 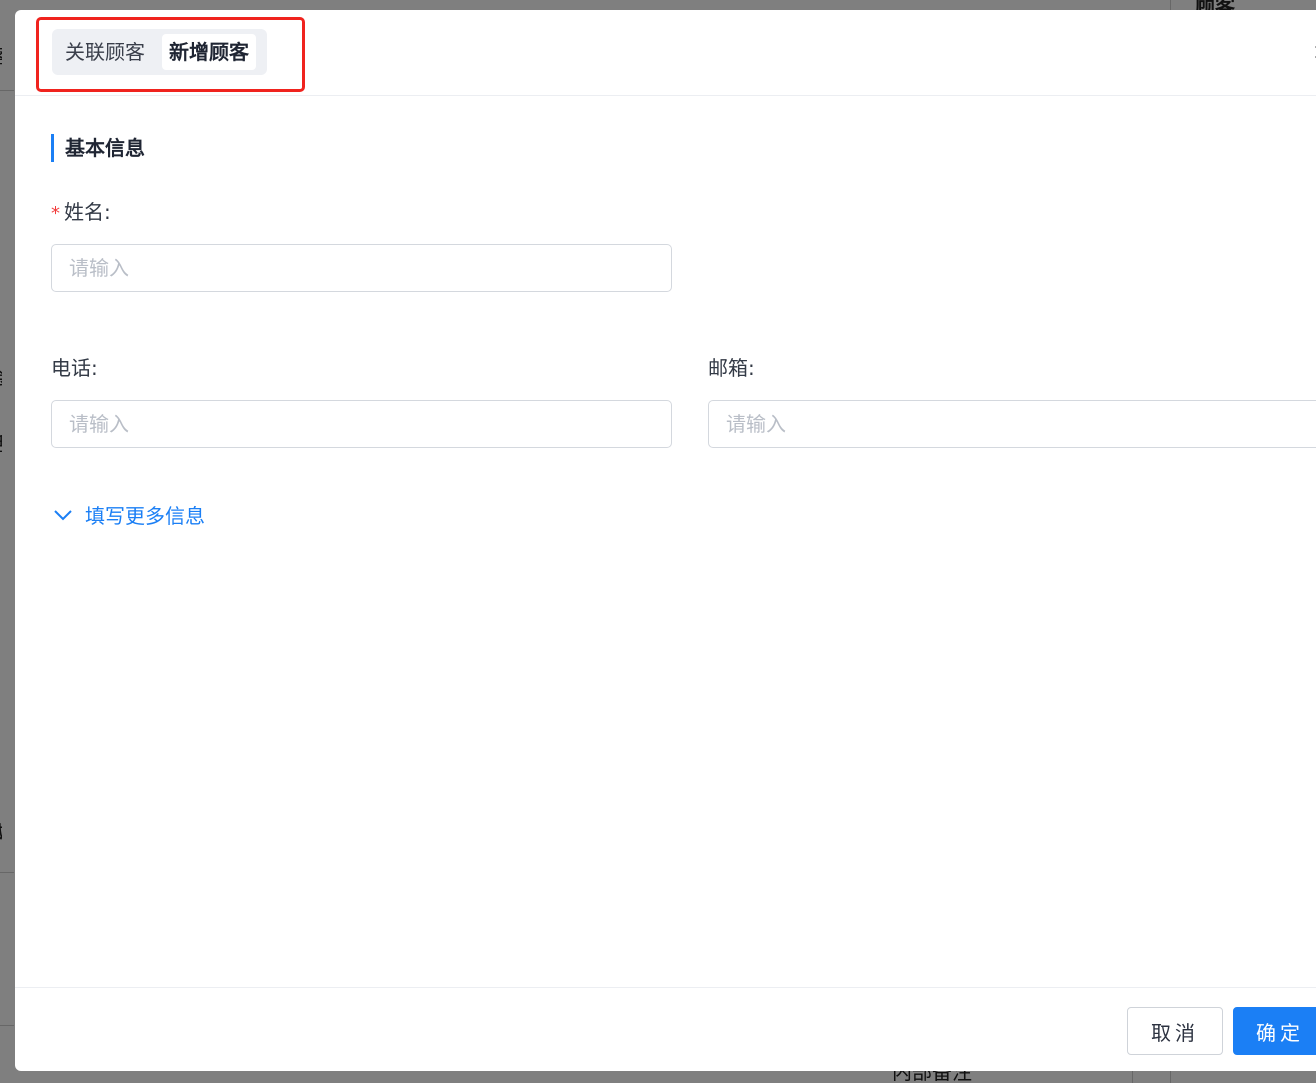 I want to click on close-icon: ×, so click(x=1314, y=52).